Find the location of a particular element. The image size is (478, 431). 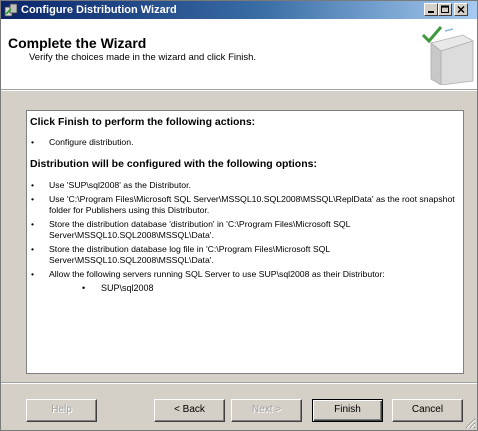

back-button: < Back is located at coordinates (189, 410).